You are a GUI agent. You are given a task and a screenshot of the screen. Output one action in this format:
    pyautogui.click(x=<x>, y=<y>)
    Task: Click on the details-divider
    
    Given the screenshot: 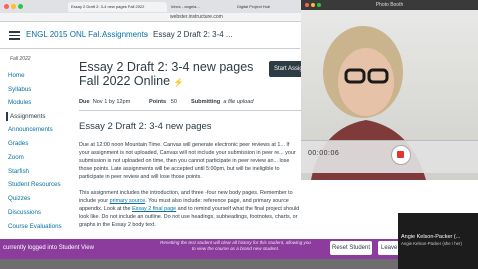 What is the action you would take?
    pyautogui.click(x=190, y=110)
    